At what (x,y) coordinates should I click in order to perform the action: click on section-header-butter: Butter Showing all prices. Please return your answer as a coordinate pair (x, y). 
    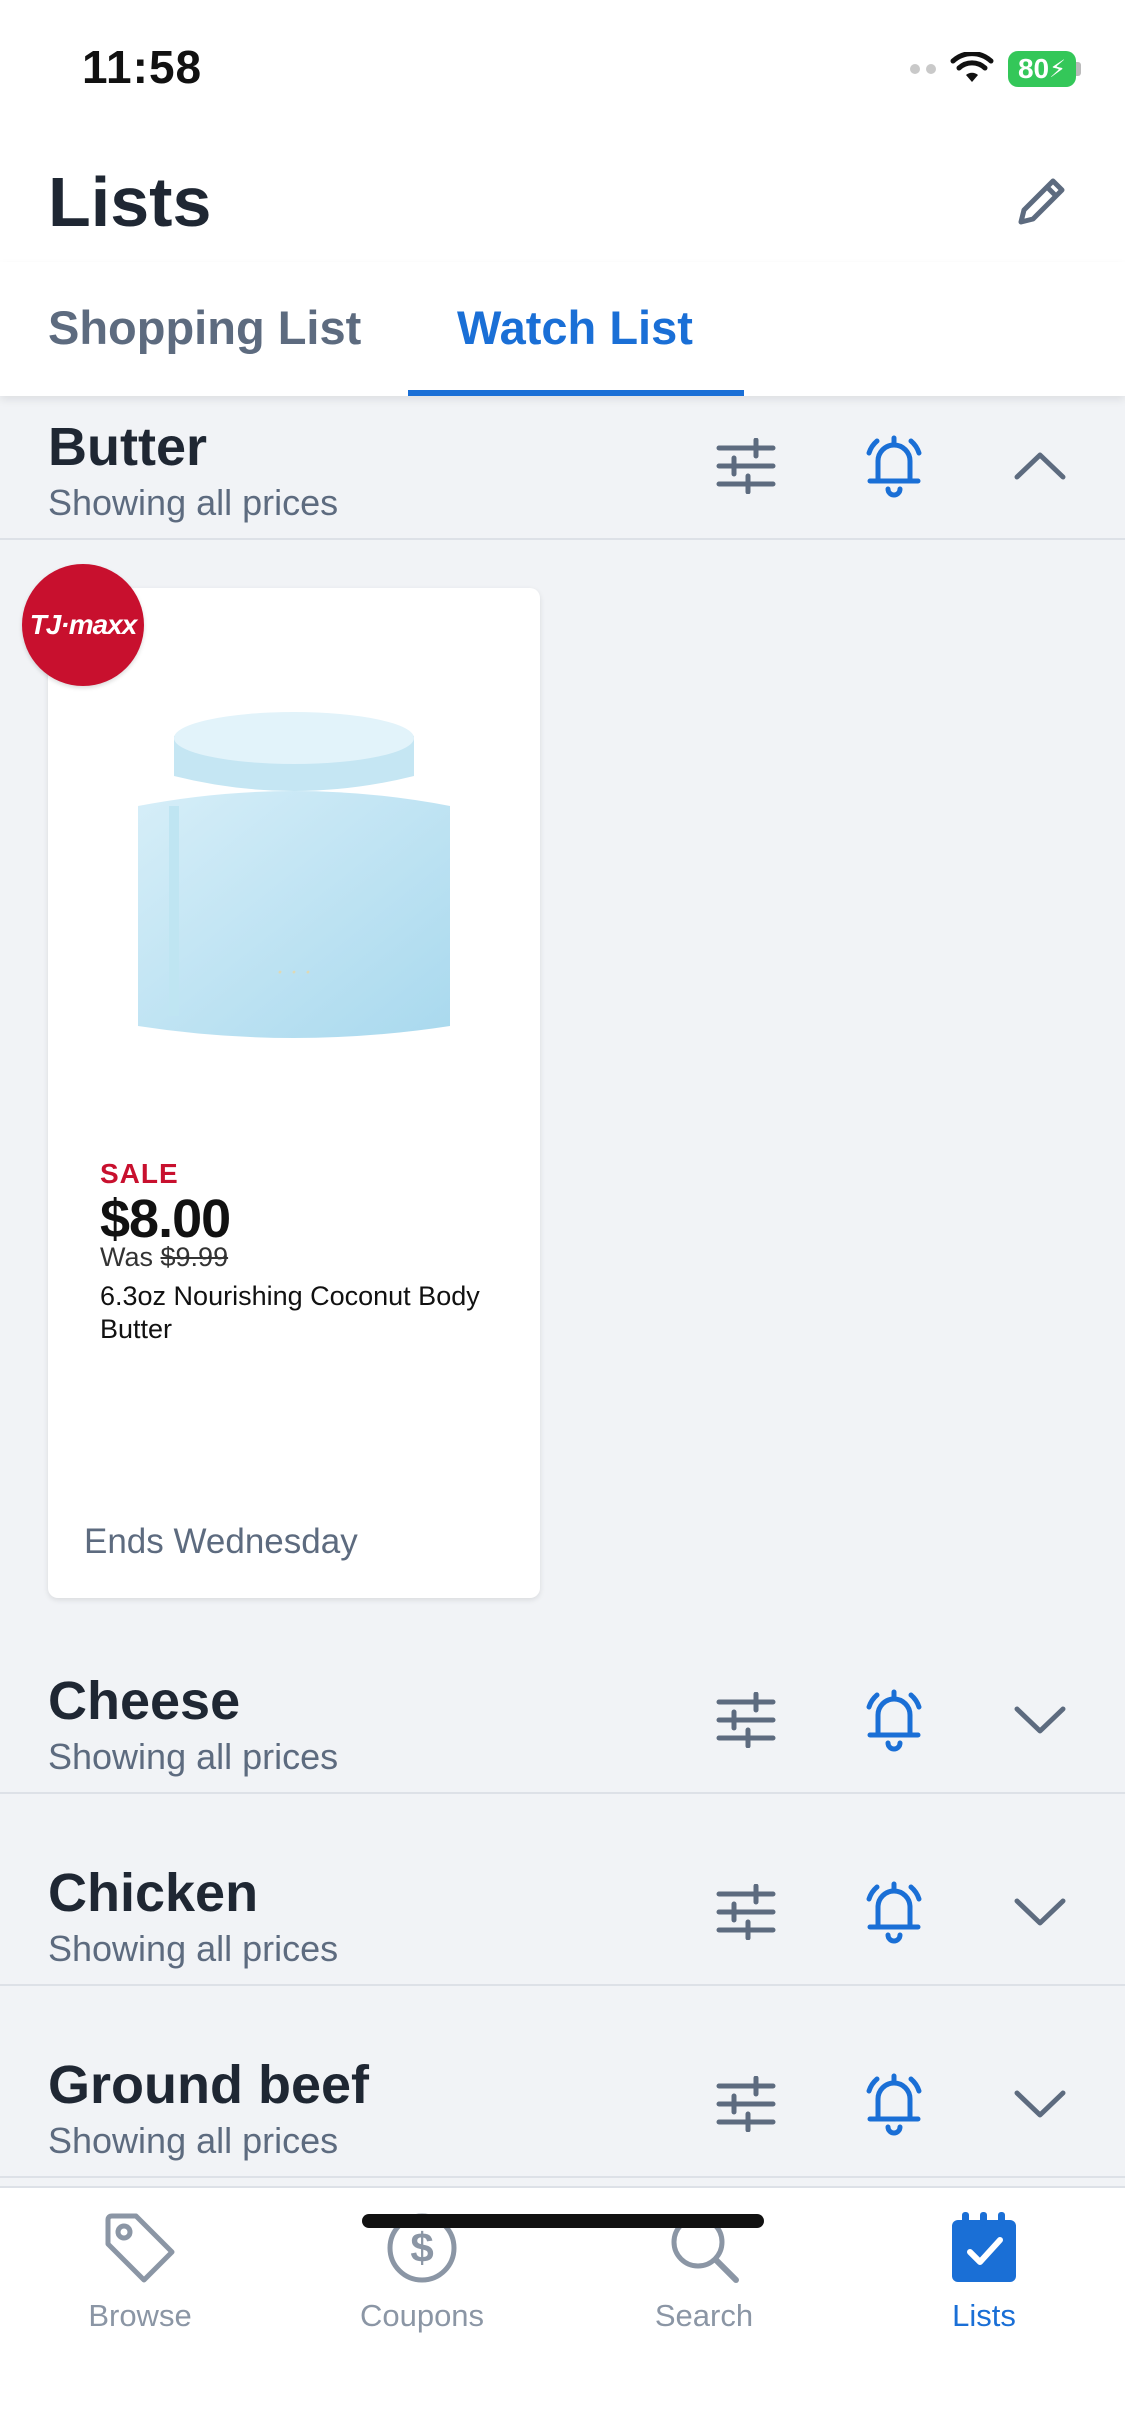
    Looking at the image, I should click on (562, 468).